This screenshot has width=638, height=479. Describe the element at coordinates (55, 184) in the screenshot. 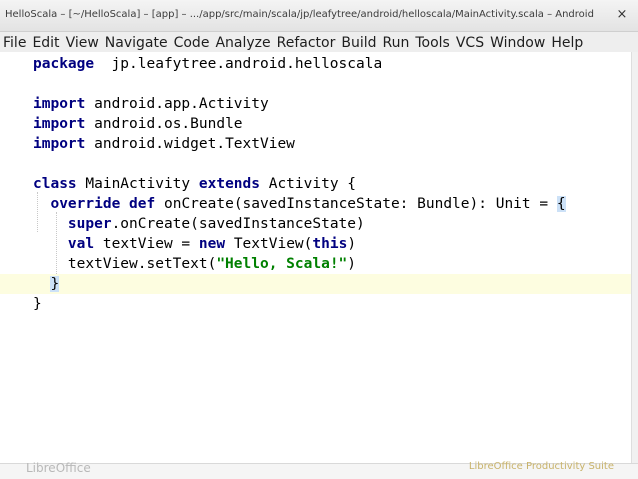

I see `keyword: class` at that location.